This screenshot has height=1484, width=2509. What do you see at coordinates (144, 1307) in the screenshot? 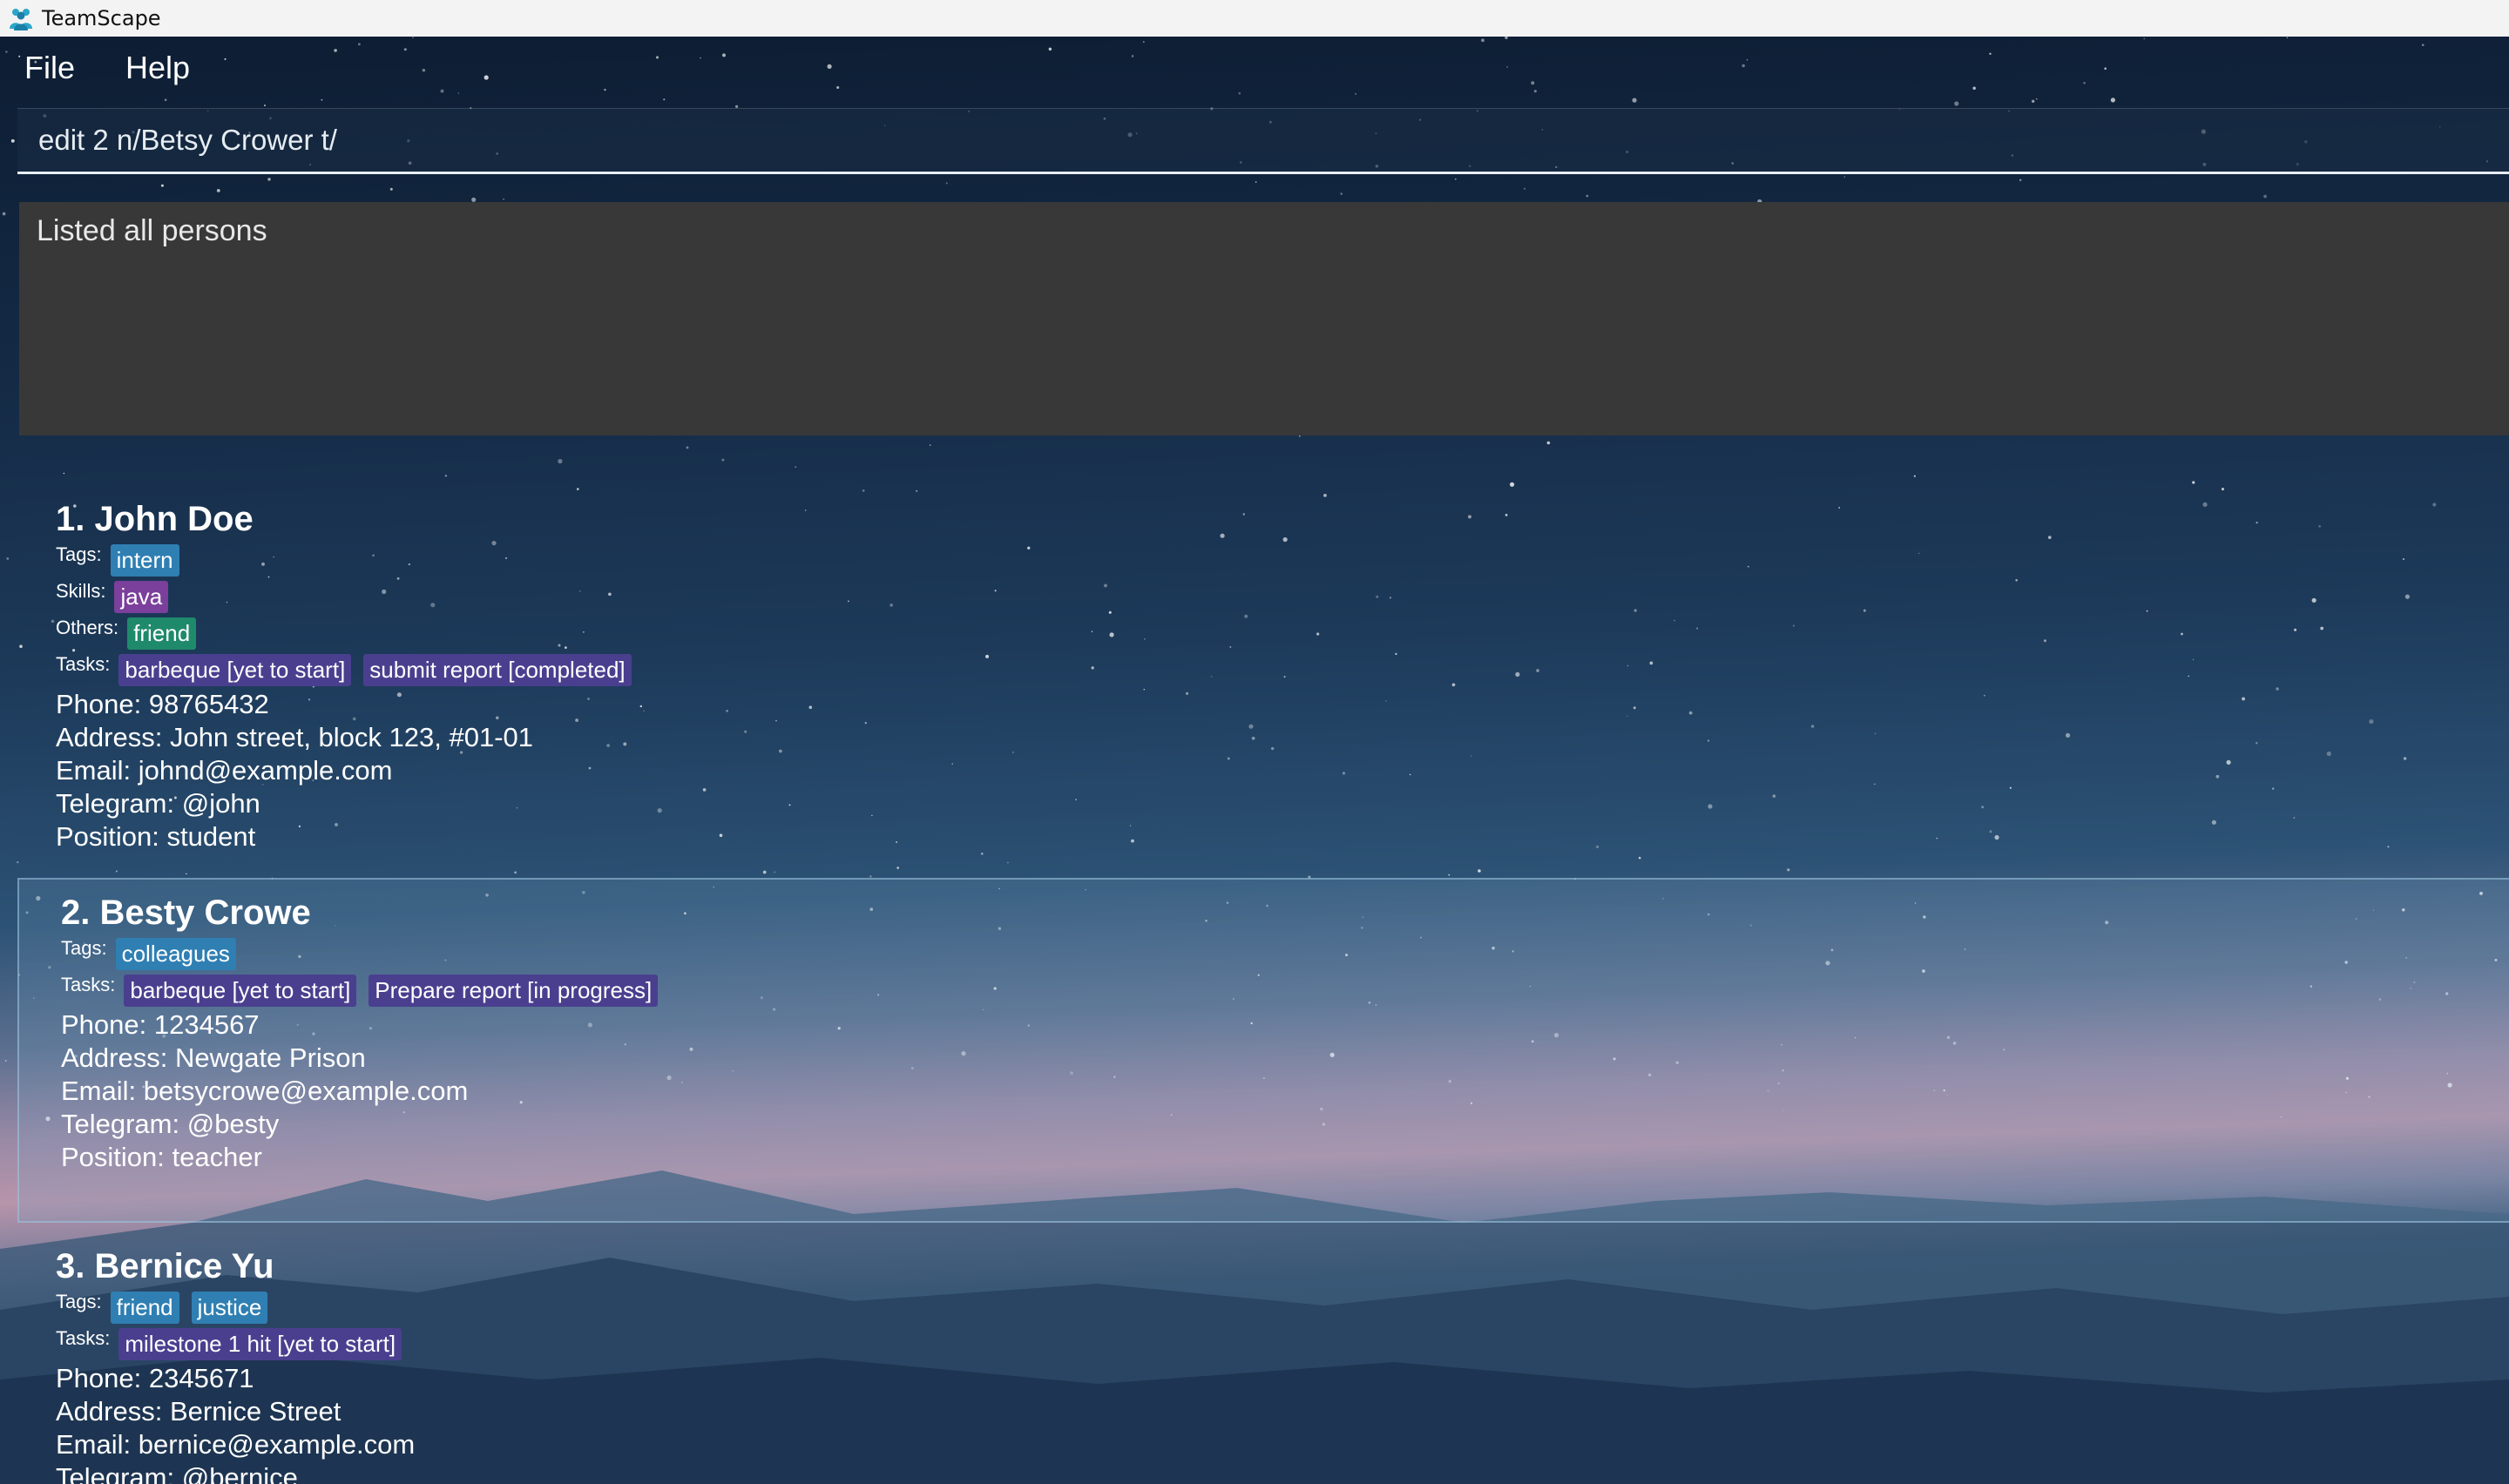
I see `tag-chip: friend` at bounding box center [144, 1307].